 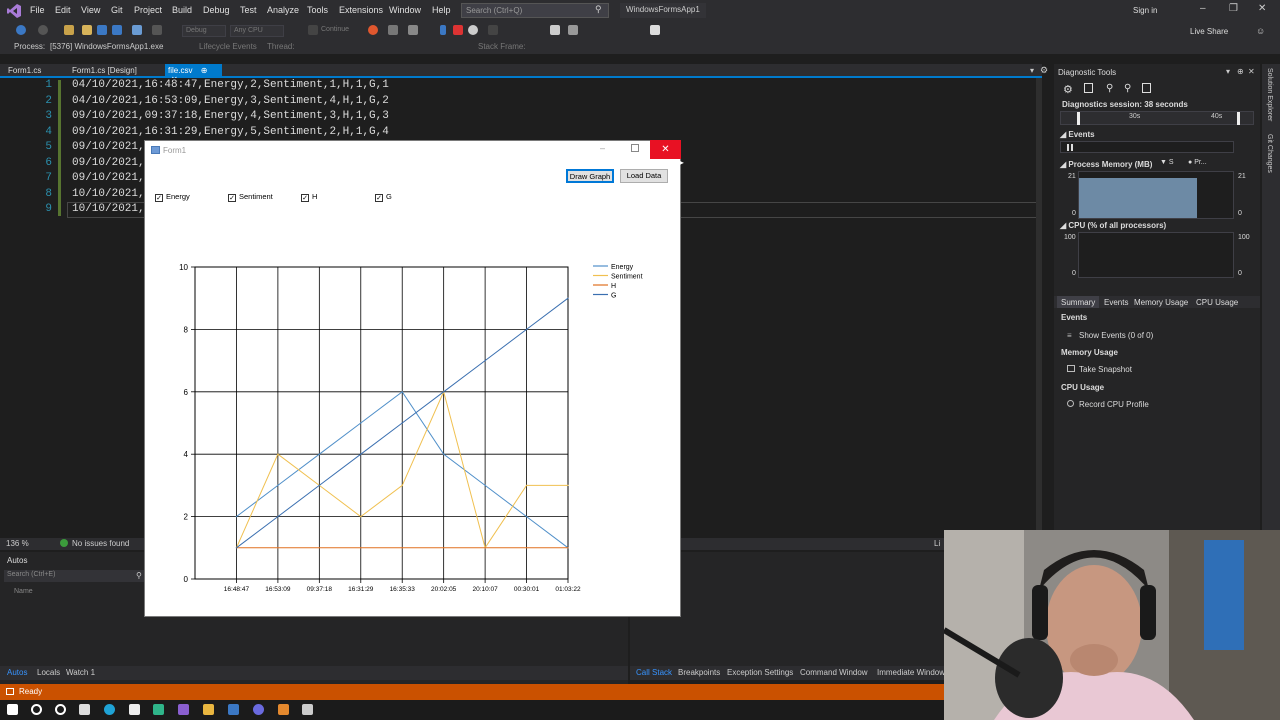 I want to click on restart-icon, so click(x=473, y=30).